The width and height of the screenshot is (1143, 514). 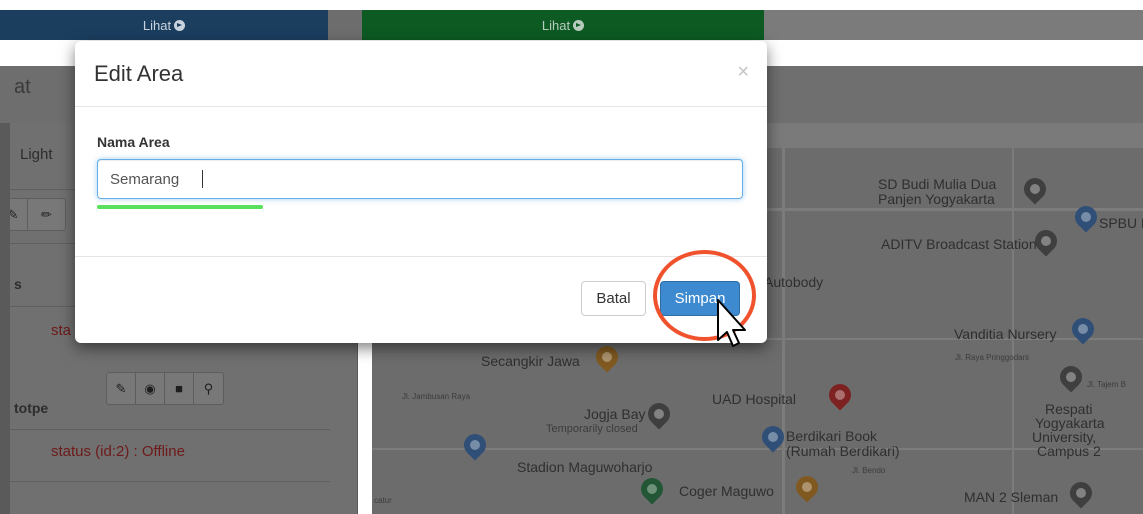 I want to click on device-name: totpe, so click(x=31, y=408).